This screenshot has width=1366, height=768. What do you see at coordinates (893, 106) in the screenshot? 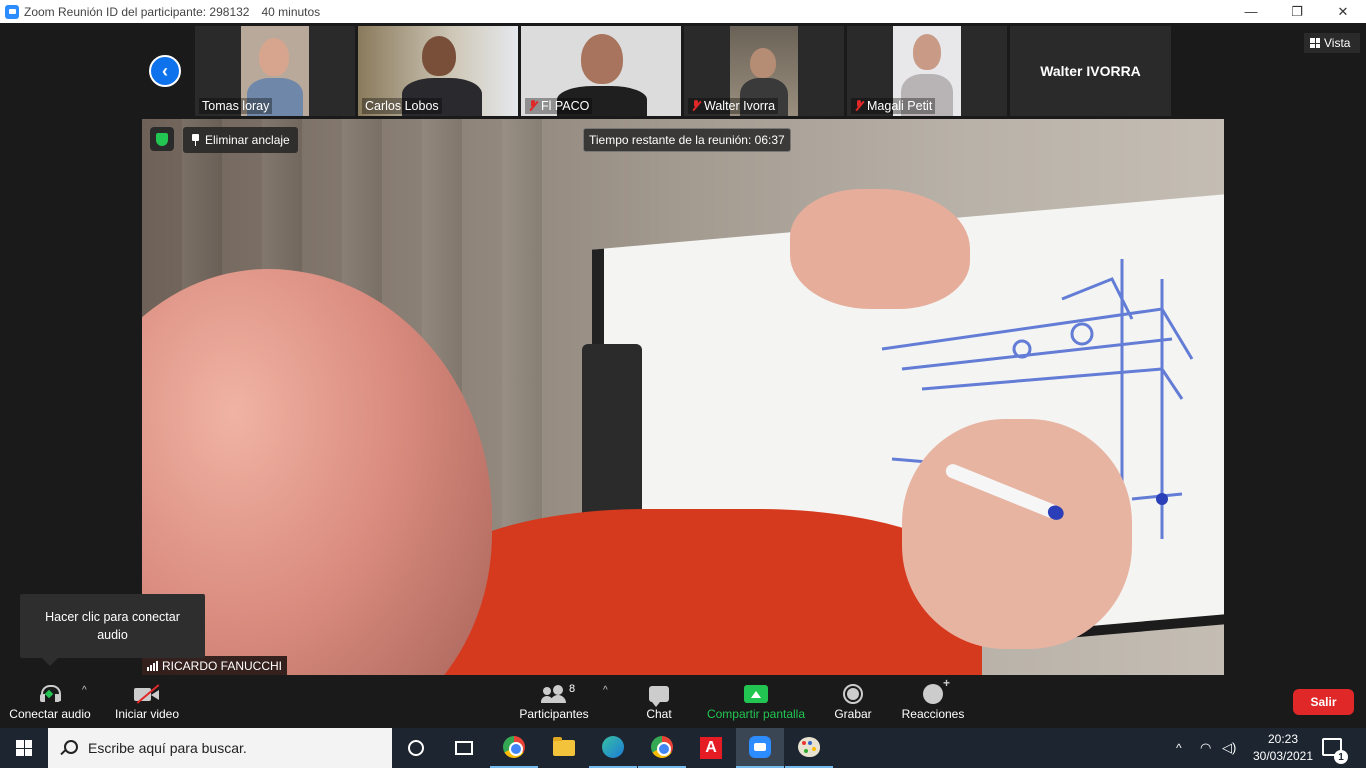
I see `participant-name: Magali Petit` at bounding box center [893, 106].